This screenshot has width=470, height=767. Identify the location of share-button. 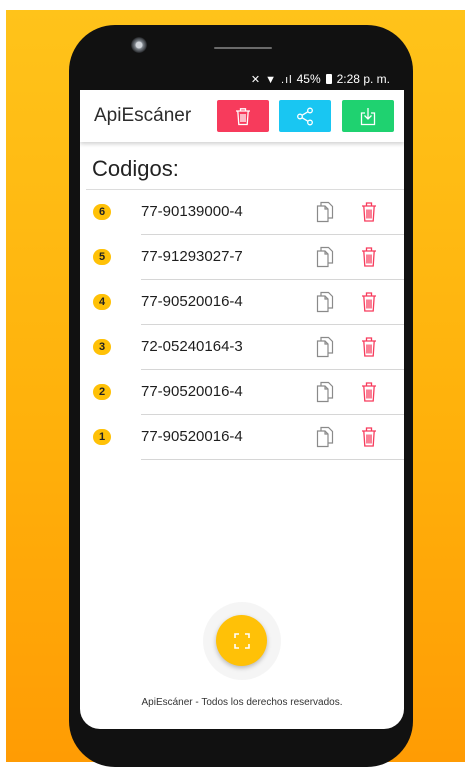
(305, 116).